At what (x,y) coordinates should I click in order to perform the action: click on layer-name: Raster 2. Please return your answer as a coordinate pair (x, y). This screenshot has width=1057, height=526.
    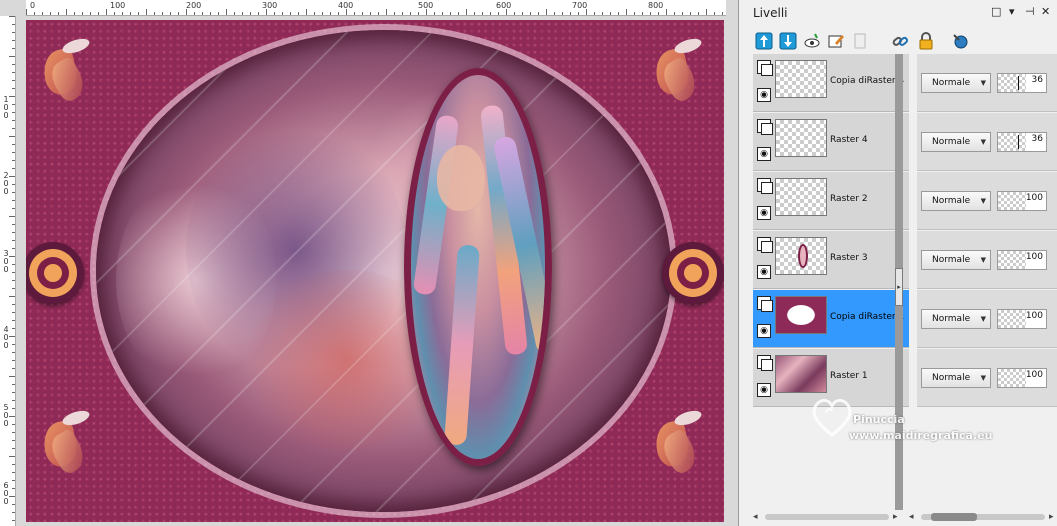
    Looking at the image, I should click on (849, 199).